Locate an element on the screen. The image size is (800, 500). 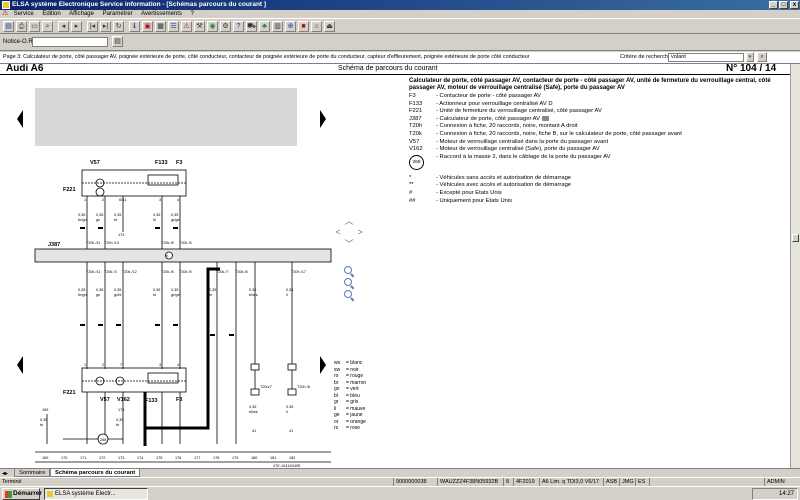
menu-affichage: Affichage is located at coordinates (81, 14).